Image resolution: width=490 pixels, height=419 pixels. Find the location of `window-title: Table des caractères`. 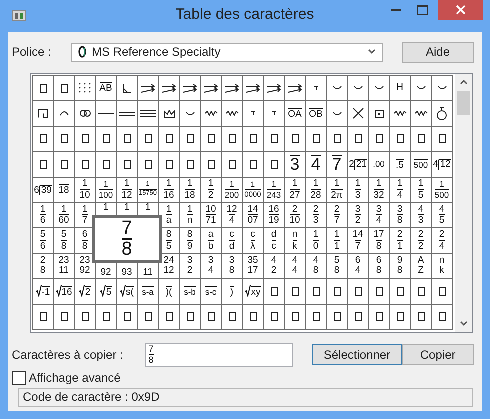

window-title: Table des caractères is located at coordinates (245, 14).